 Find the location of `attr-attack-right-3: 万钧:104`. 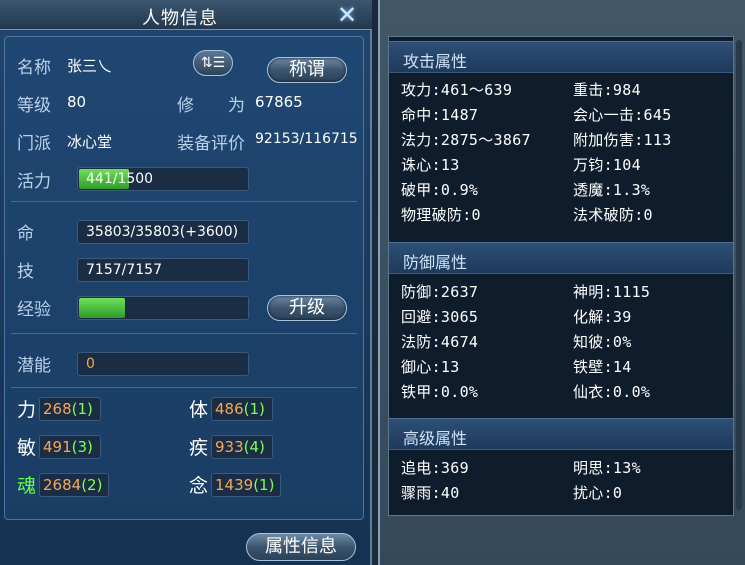

attr-attack-right-3: 万钧:104 is located at coordinates (607, 165).